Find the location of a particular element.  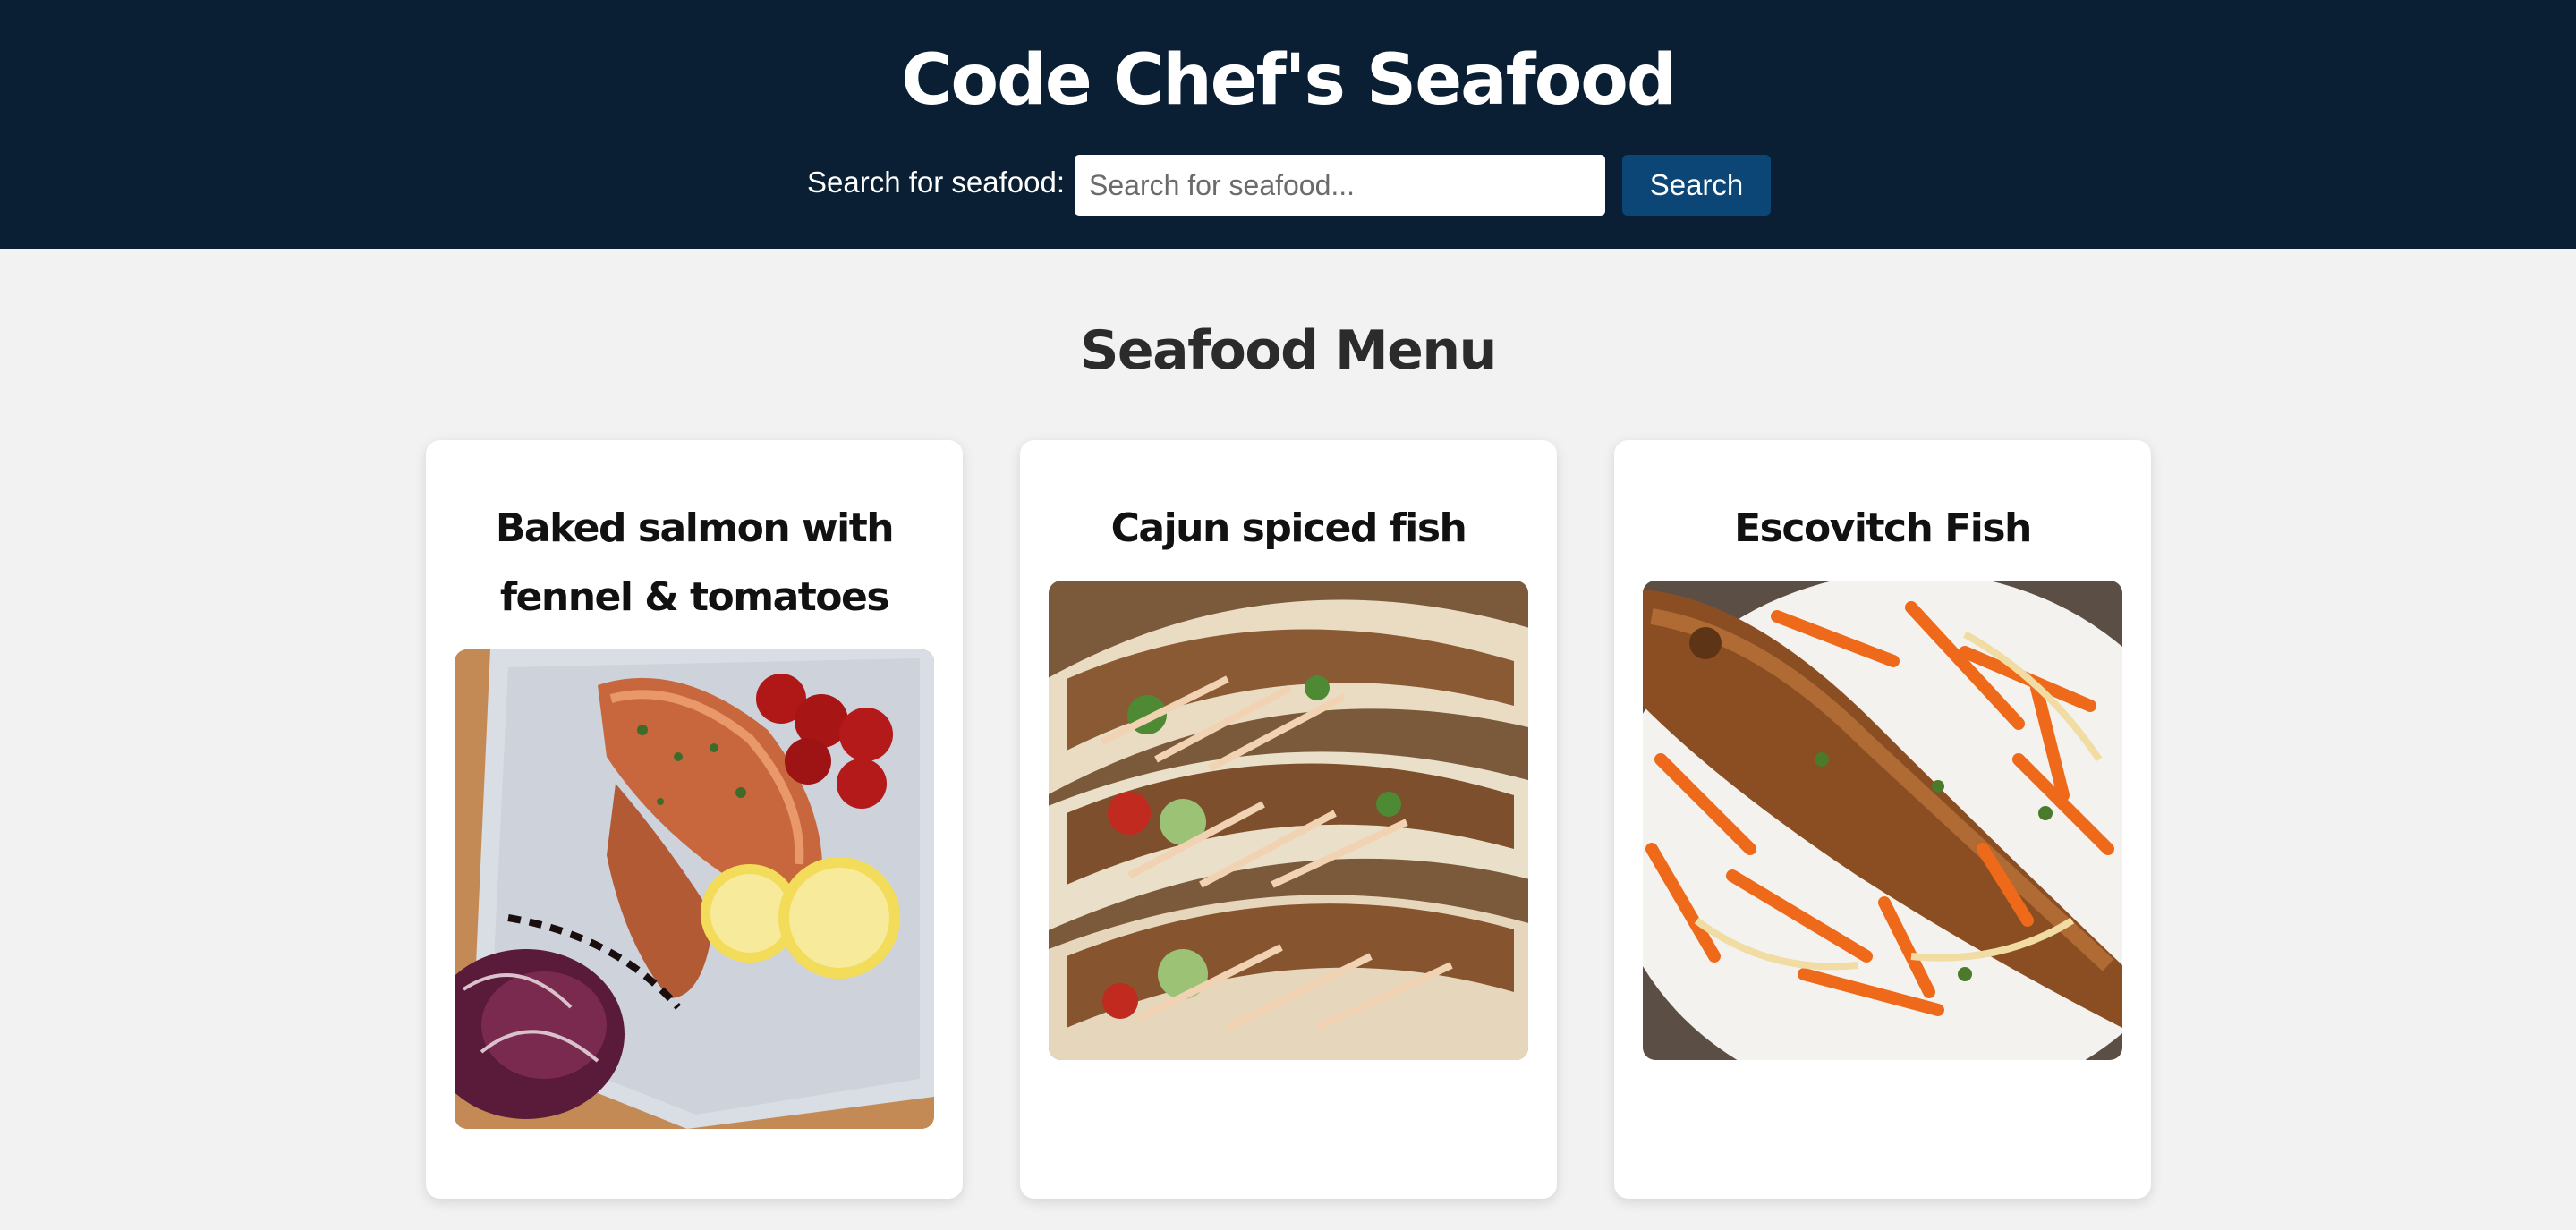

search-button: Search is located at coordinates (1696, 185).